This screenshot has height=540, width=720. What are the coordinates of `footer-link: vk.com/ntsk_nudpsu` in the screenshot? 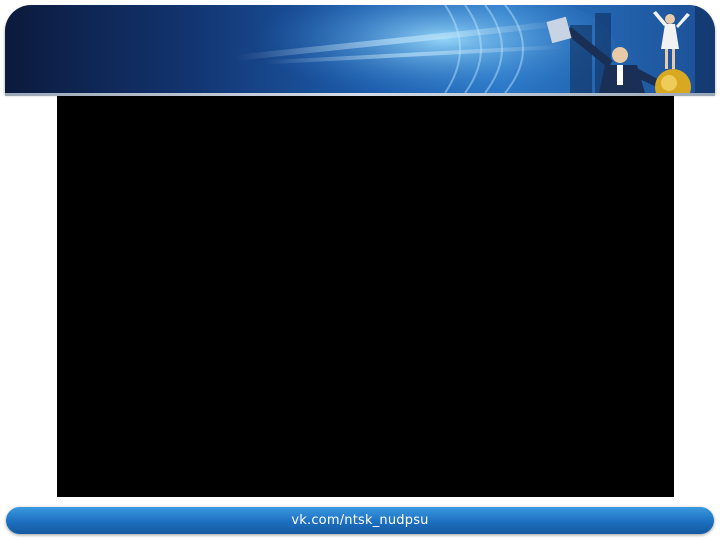 It's located at (360, 520).